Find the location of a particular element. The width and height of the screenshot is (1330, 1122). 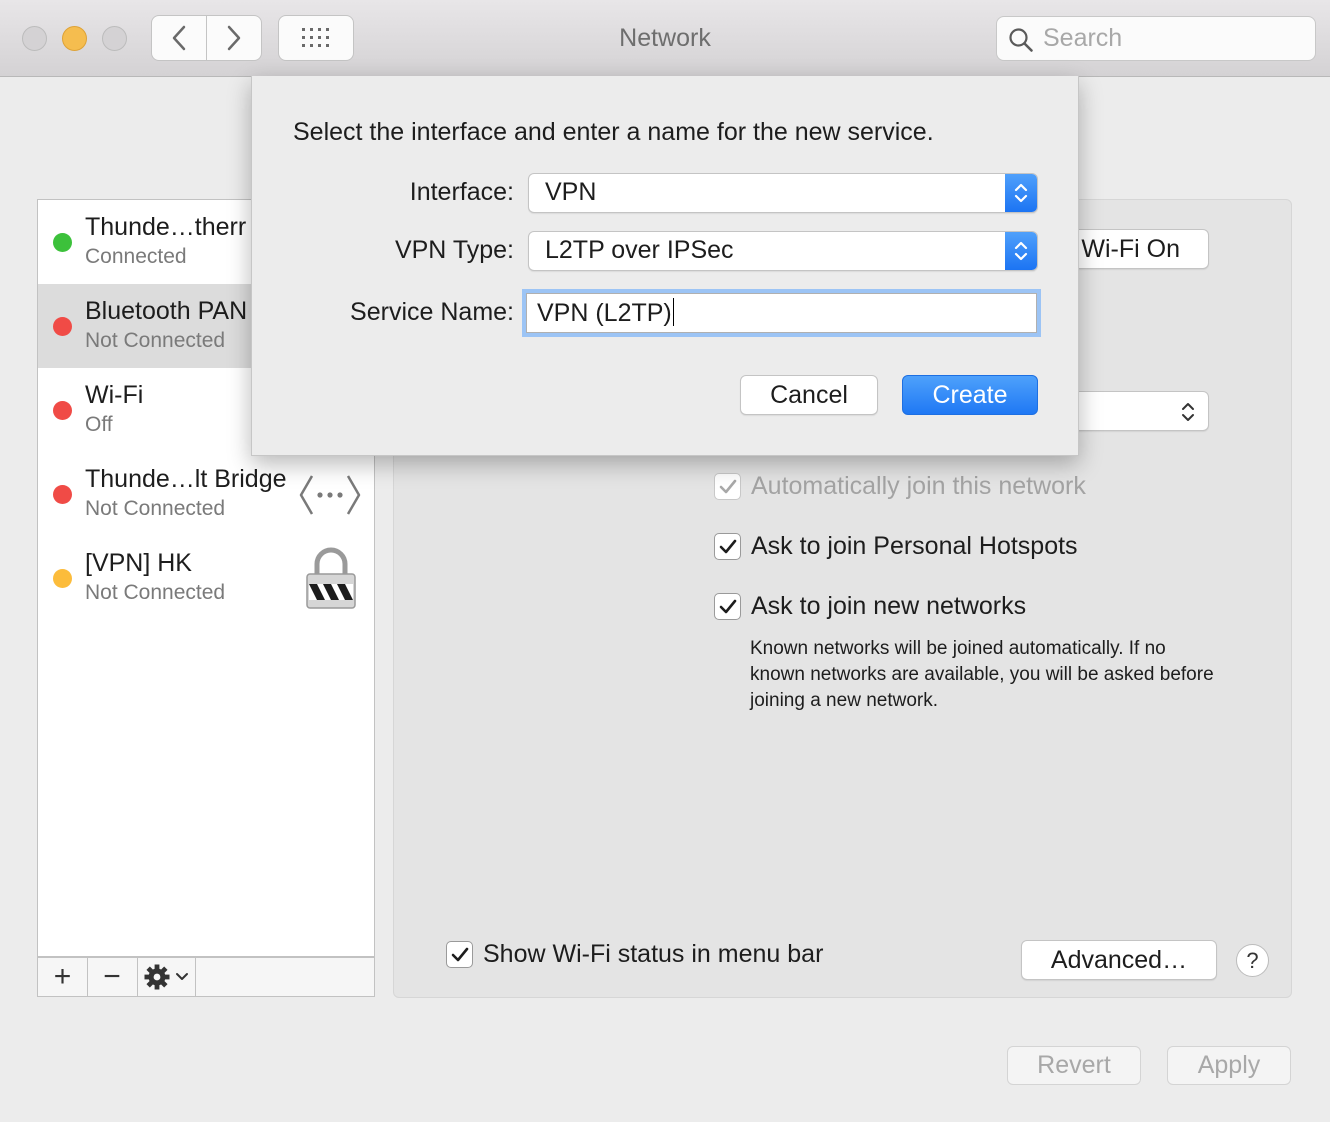

service-name-input: VPN (L2TP) is located at coordinates (781, 313).